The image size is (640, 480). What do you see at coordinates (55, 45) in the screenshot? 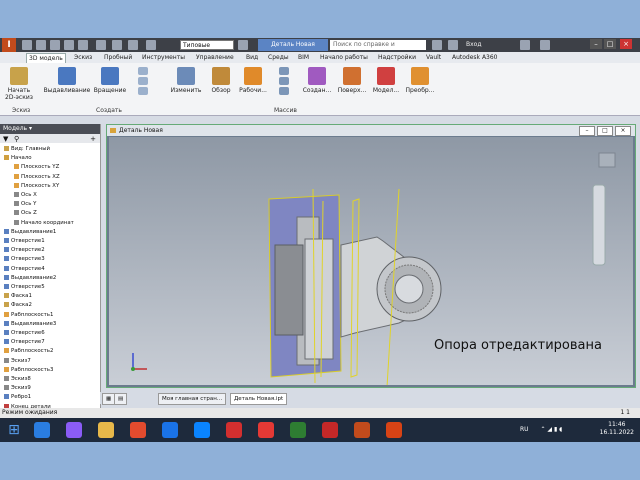
I see `save-icon` at bounding box center [55, 45].